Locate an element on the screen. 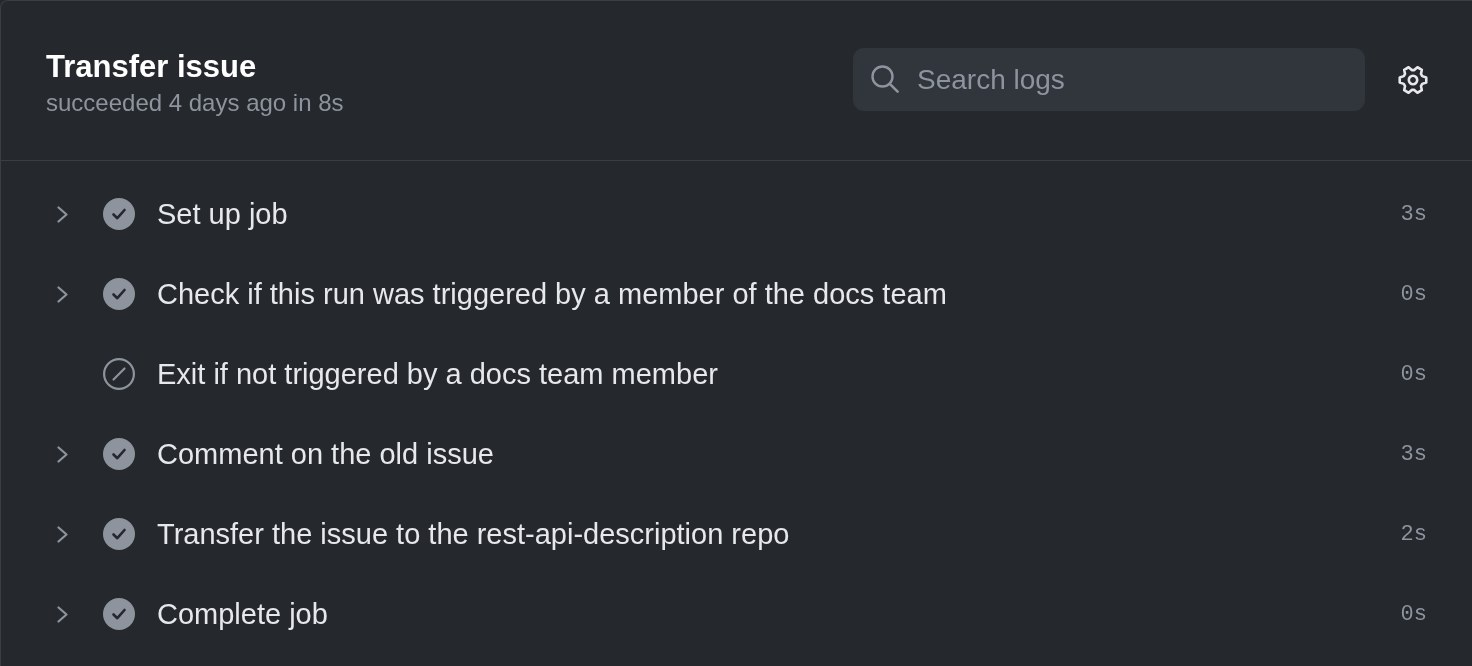 The height and width of the screenshot is (666, 1472). step-name: Check if this run was triggered by a member of the docs team is located at coordinates (552, 294).